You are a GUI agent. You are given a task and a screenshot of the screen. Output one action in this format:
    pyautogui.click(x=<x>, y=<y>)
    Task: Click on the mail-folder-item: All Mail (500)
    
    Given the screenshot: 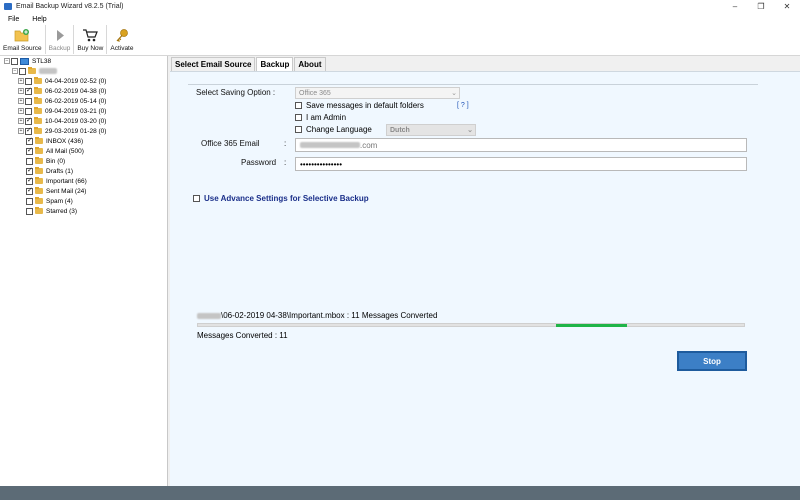 What is the action you would take?
    pyautogui.click(x=55, y=151)
    